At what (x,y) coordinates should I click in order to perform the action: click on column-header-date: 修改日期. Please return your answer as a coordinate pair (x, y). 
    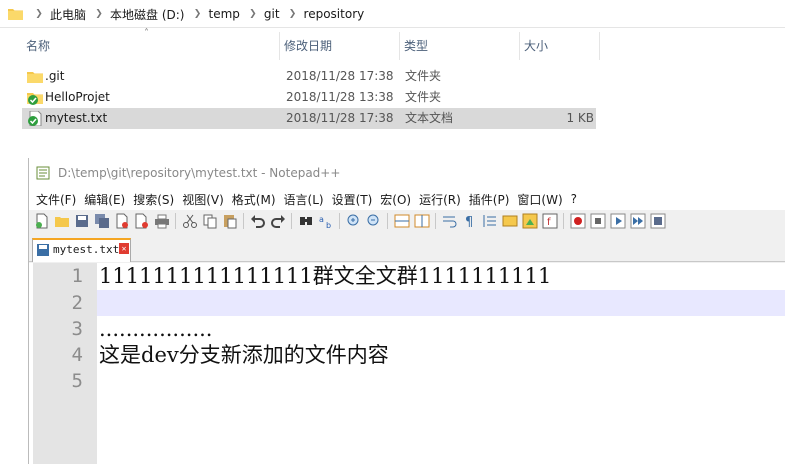
    Looking at the image, I should click on (340, 46).